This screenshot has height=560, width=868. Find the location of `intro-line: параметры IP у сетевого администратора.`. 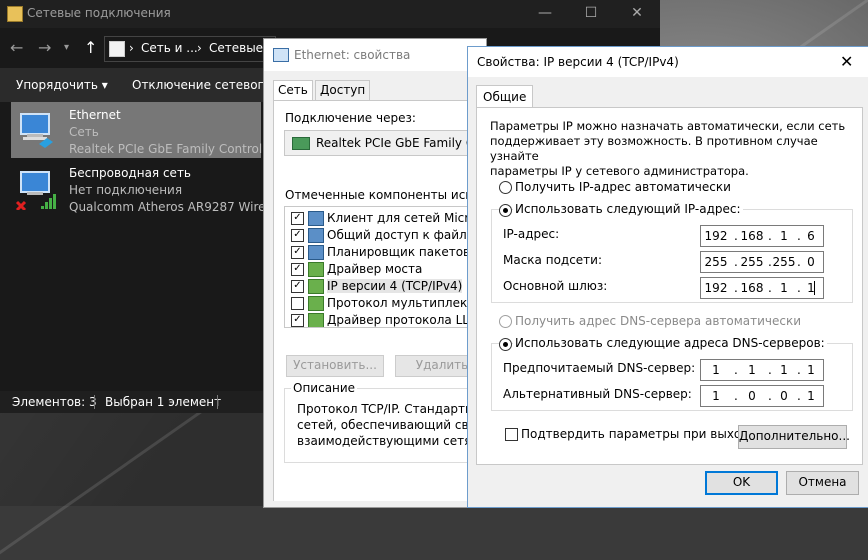

intro-line: параметры IP у сетевого администратора. is located at coordinates (619, 171).